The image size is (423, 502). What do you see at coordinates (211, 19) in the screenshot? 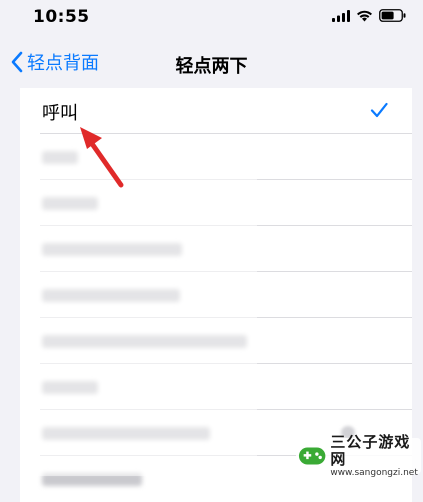
I see `status-bar: 10:55` at bounding box center [211, 19].